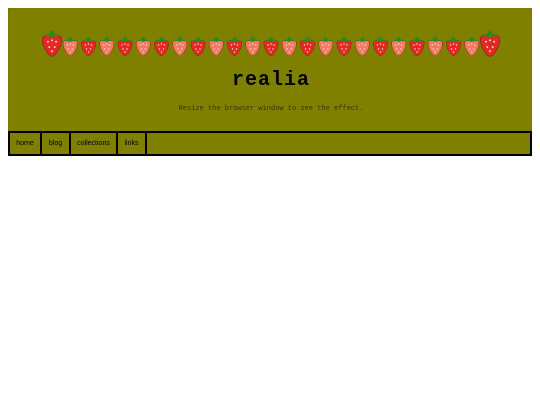 This screenshot has width=540, height=405. I want to click on nav-links-label: links, so click(131, 143).